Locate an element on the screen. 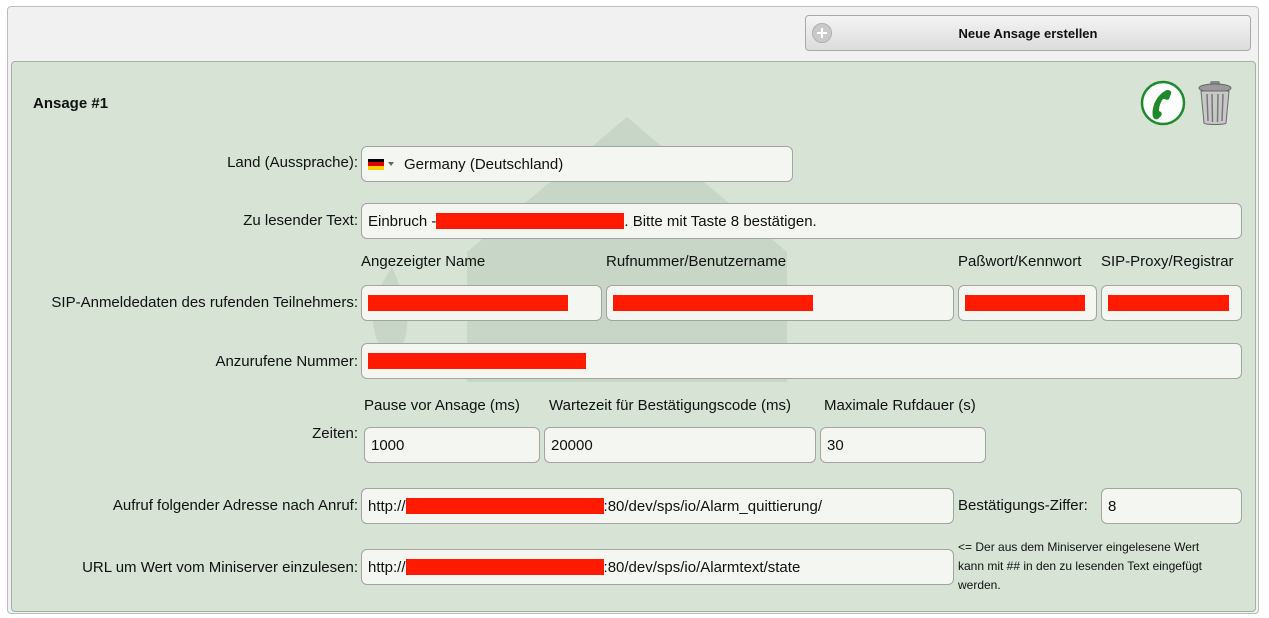  confirm-digit-input: 8 is located at coordinates (1171, 506).